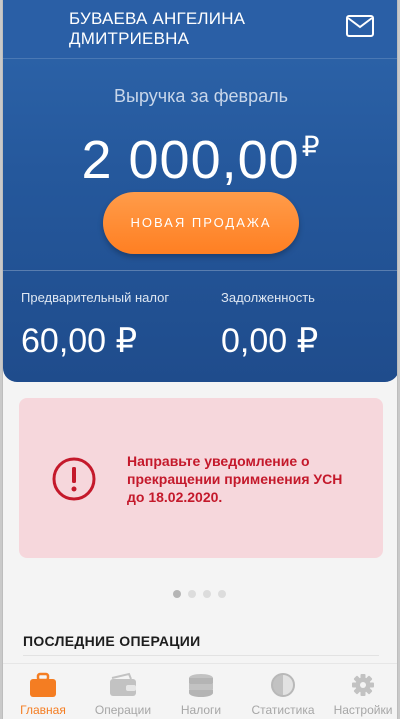 The width and height of the screenshot is (400, 719). Describe the element at coordinates (112, 641) in the screenshot. I see `recent-operations-title: ПОСЛЕДНИЕ ОПЕРАЦИИ` at that location.